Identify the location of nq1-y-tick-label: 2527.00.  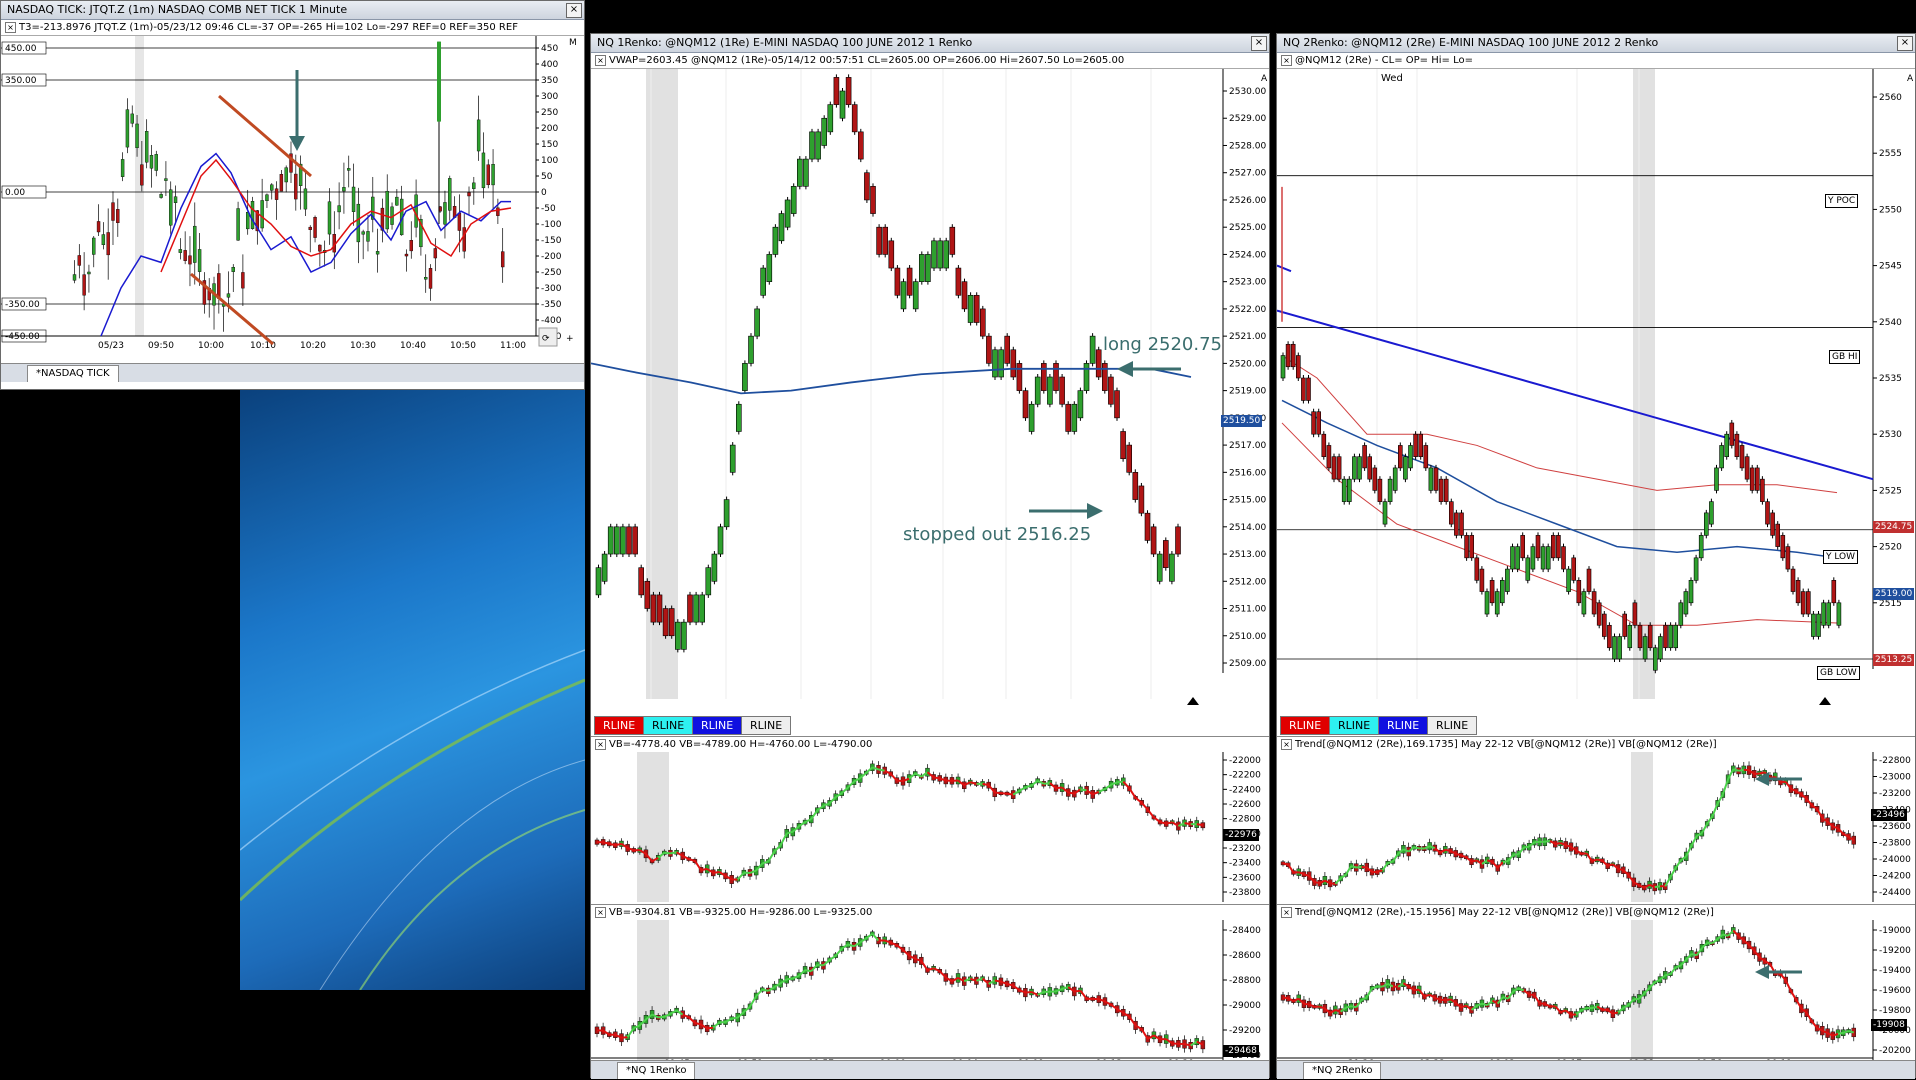
(1247, 174).